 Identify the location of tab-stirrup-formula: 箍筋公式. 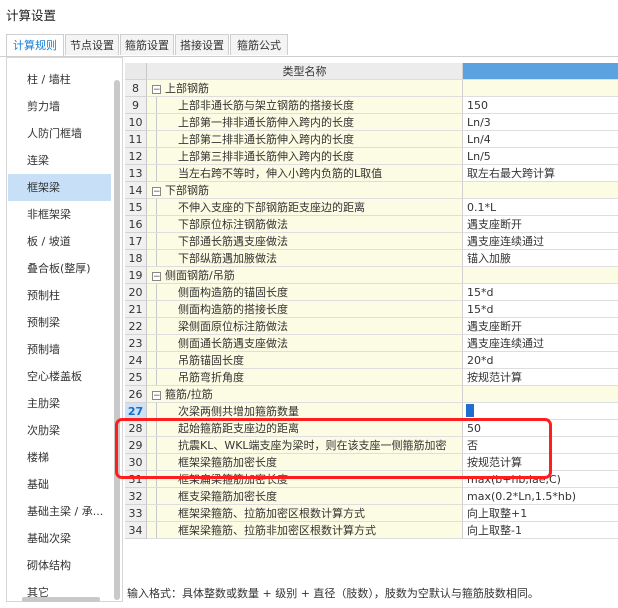
(259, 44).